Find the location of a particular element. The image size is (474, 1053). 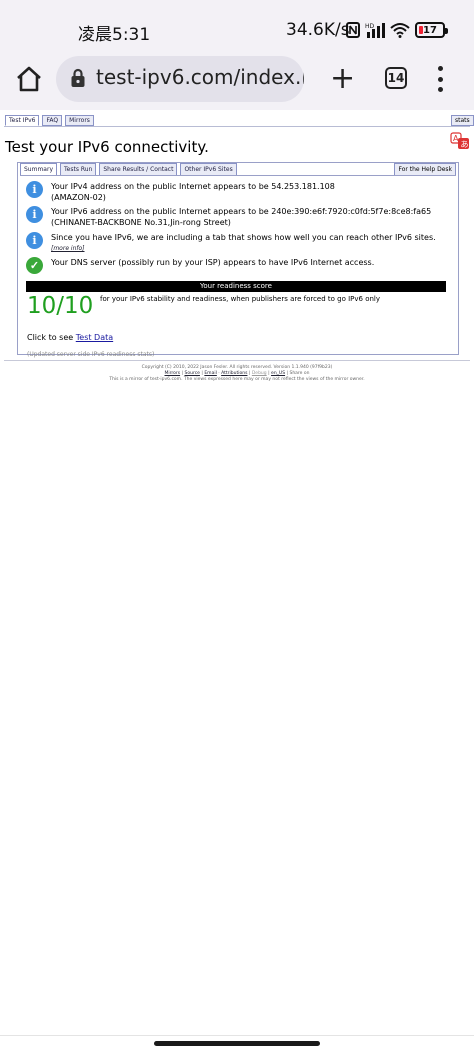

site-nav: Test IPv6 FAQ Mirrors is located at coordinates (49, 120).